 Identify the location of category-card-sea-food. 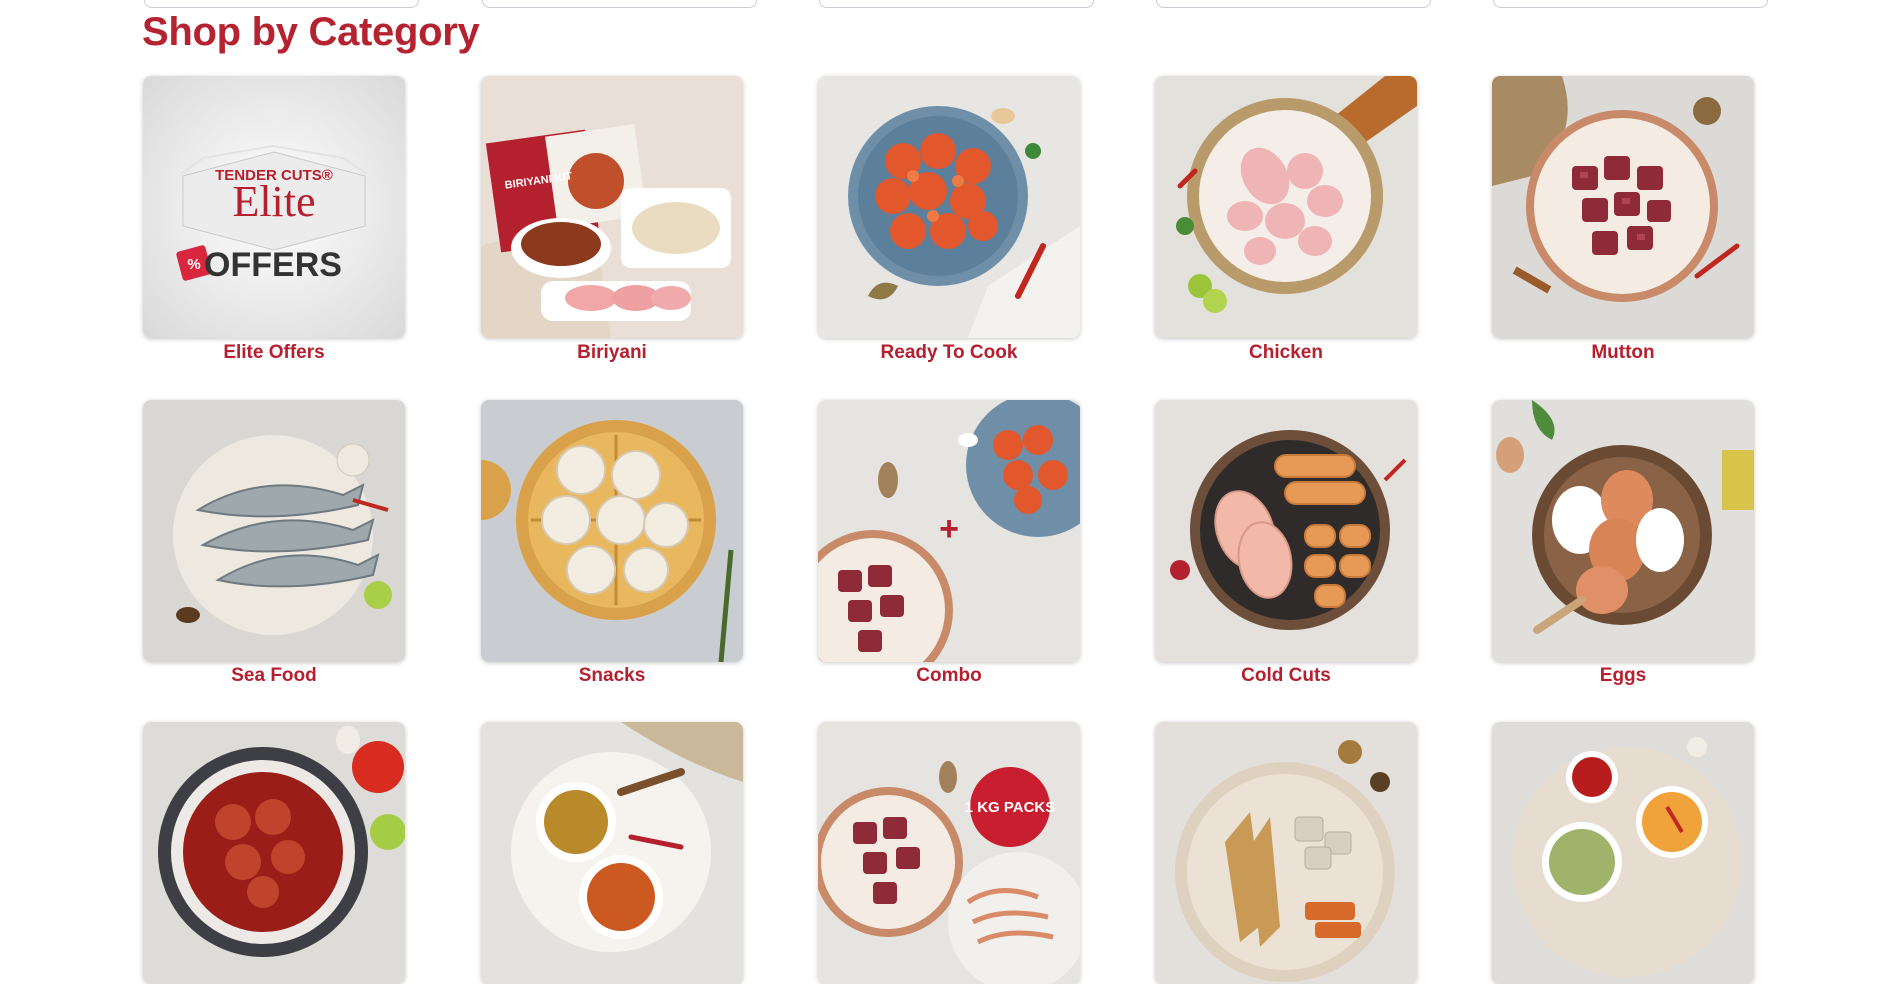
(274, 531).